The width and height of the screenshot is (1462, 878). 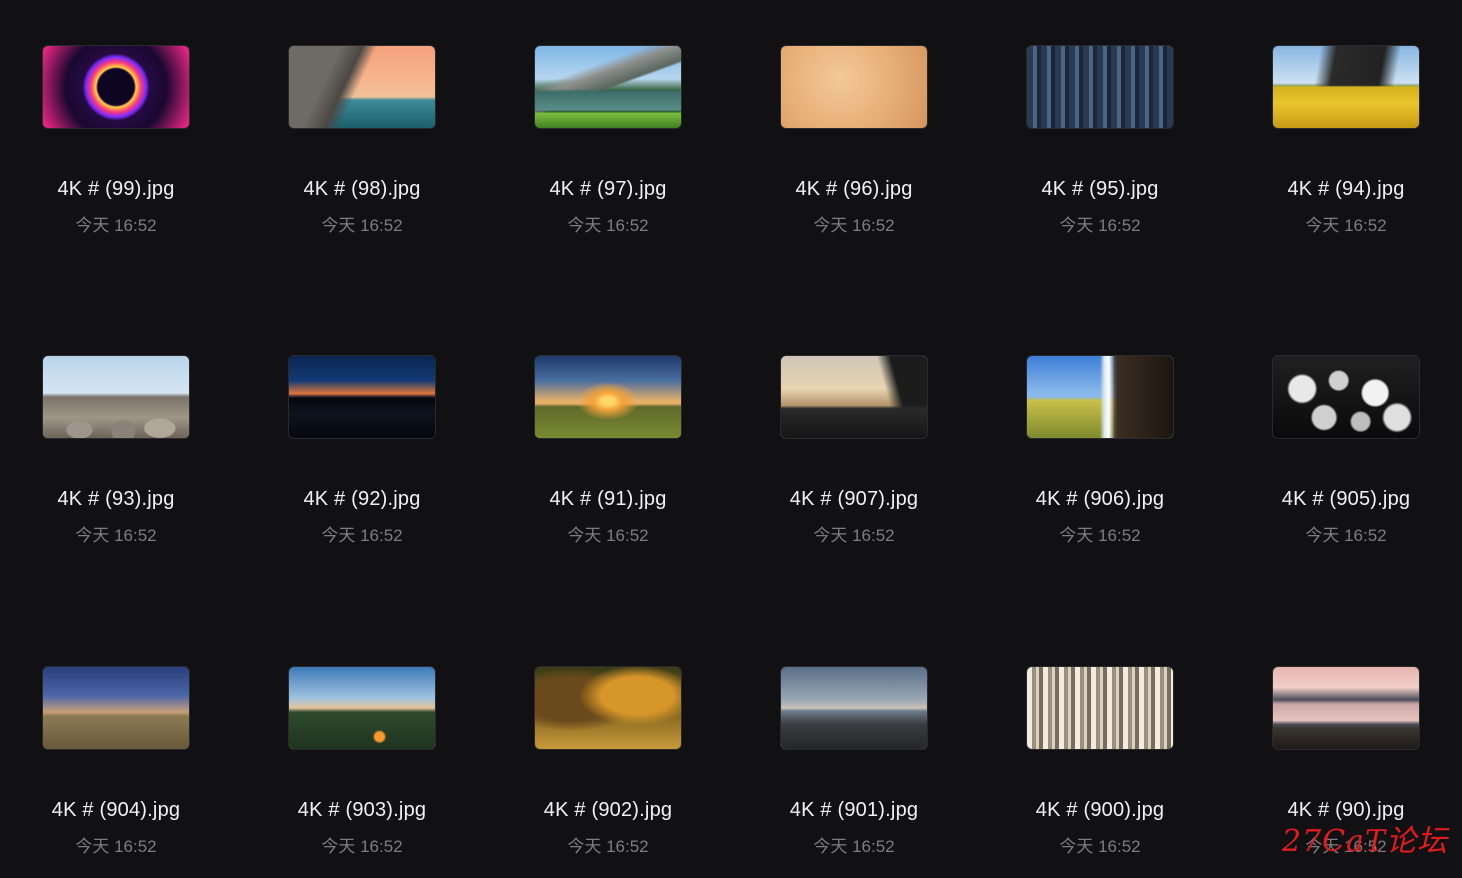 I want to click on file-name: 4K # (96).jpg, so click(x=854, y=189).